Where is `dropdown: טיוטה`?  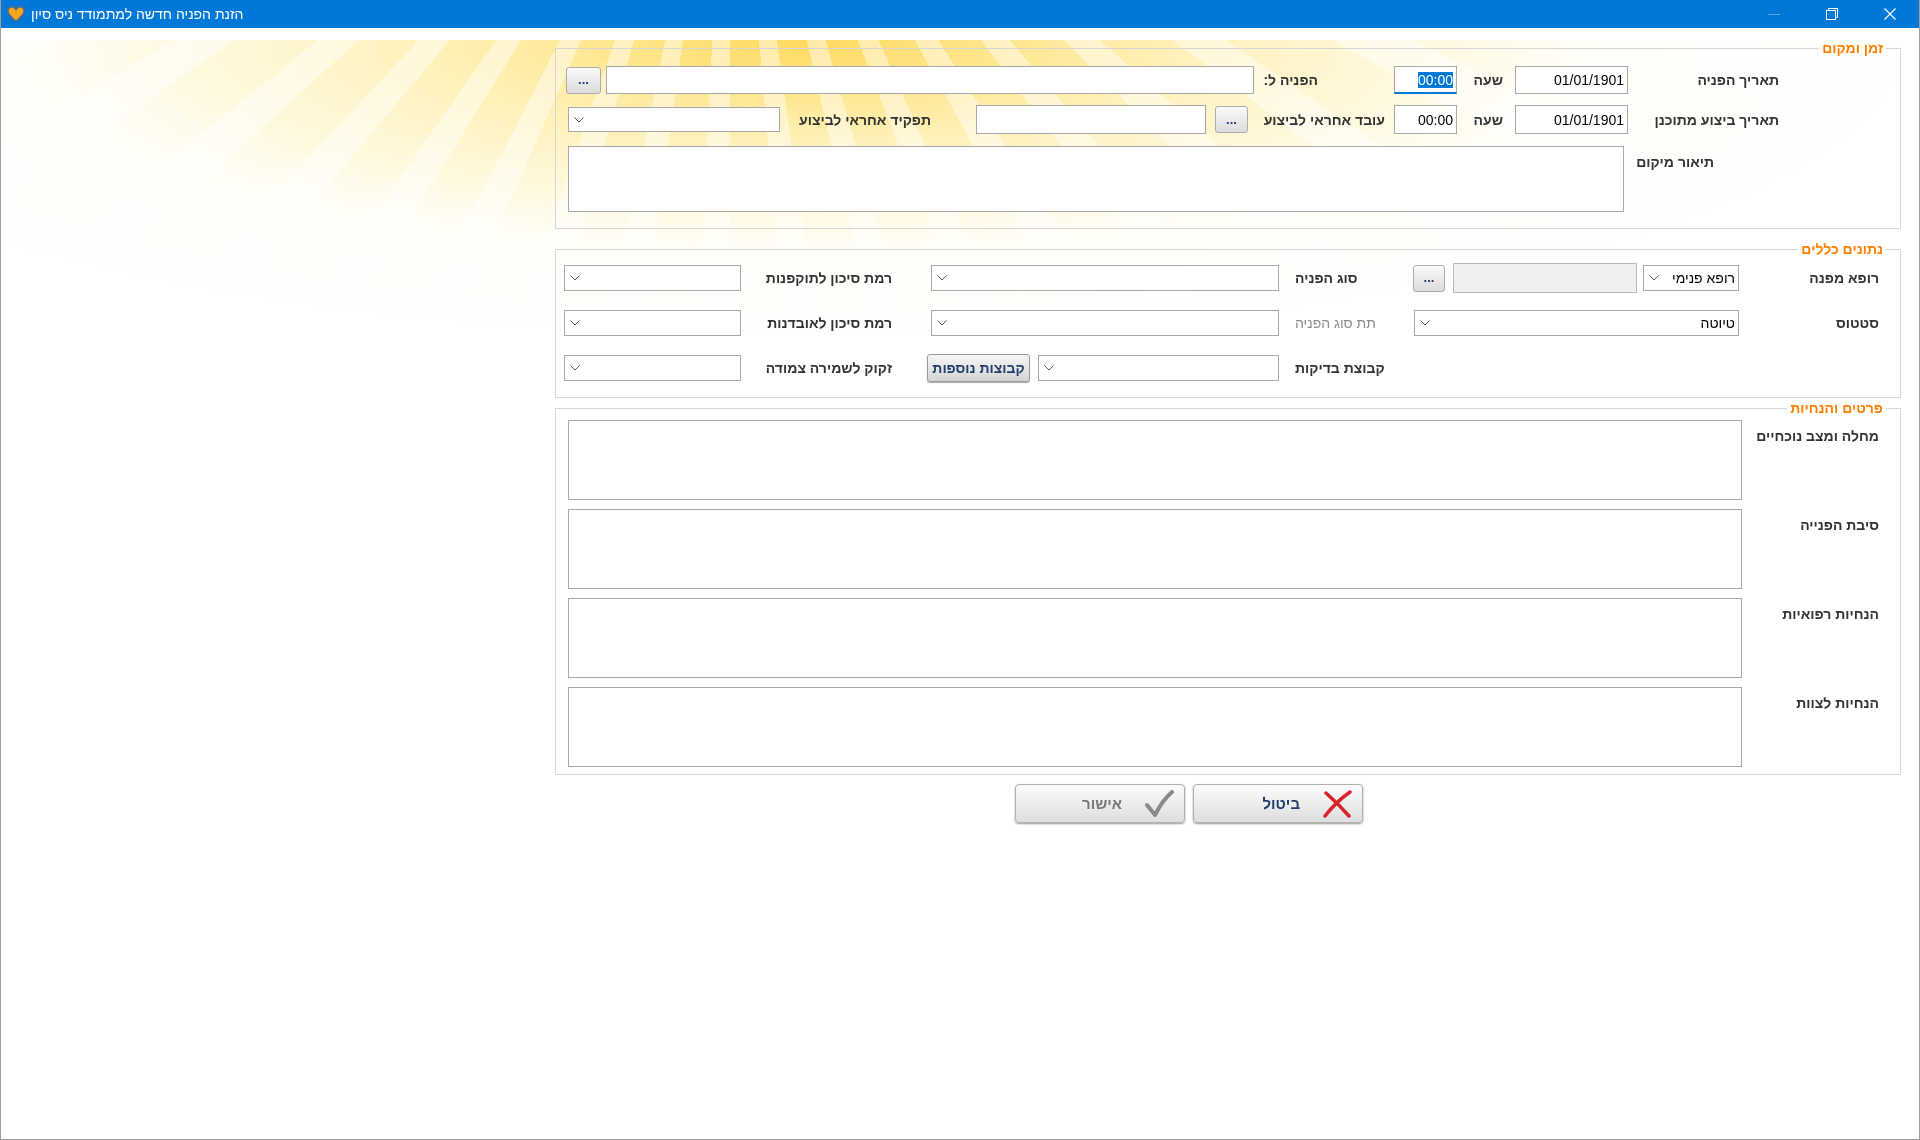 dropdown: טיוטה is located at coordinates (1576, 323).